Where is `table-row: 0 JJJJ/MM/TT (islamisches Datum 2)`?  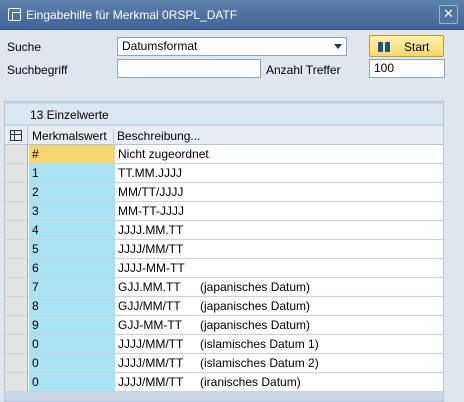
table-row: 0 JJJJ/MM/TT (islamisches Datum 2) is located at coordinates (224, 363).